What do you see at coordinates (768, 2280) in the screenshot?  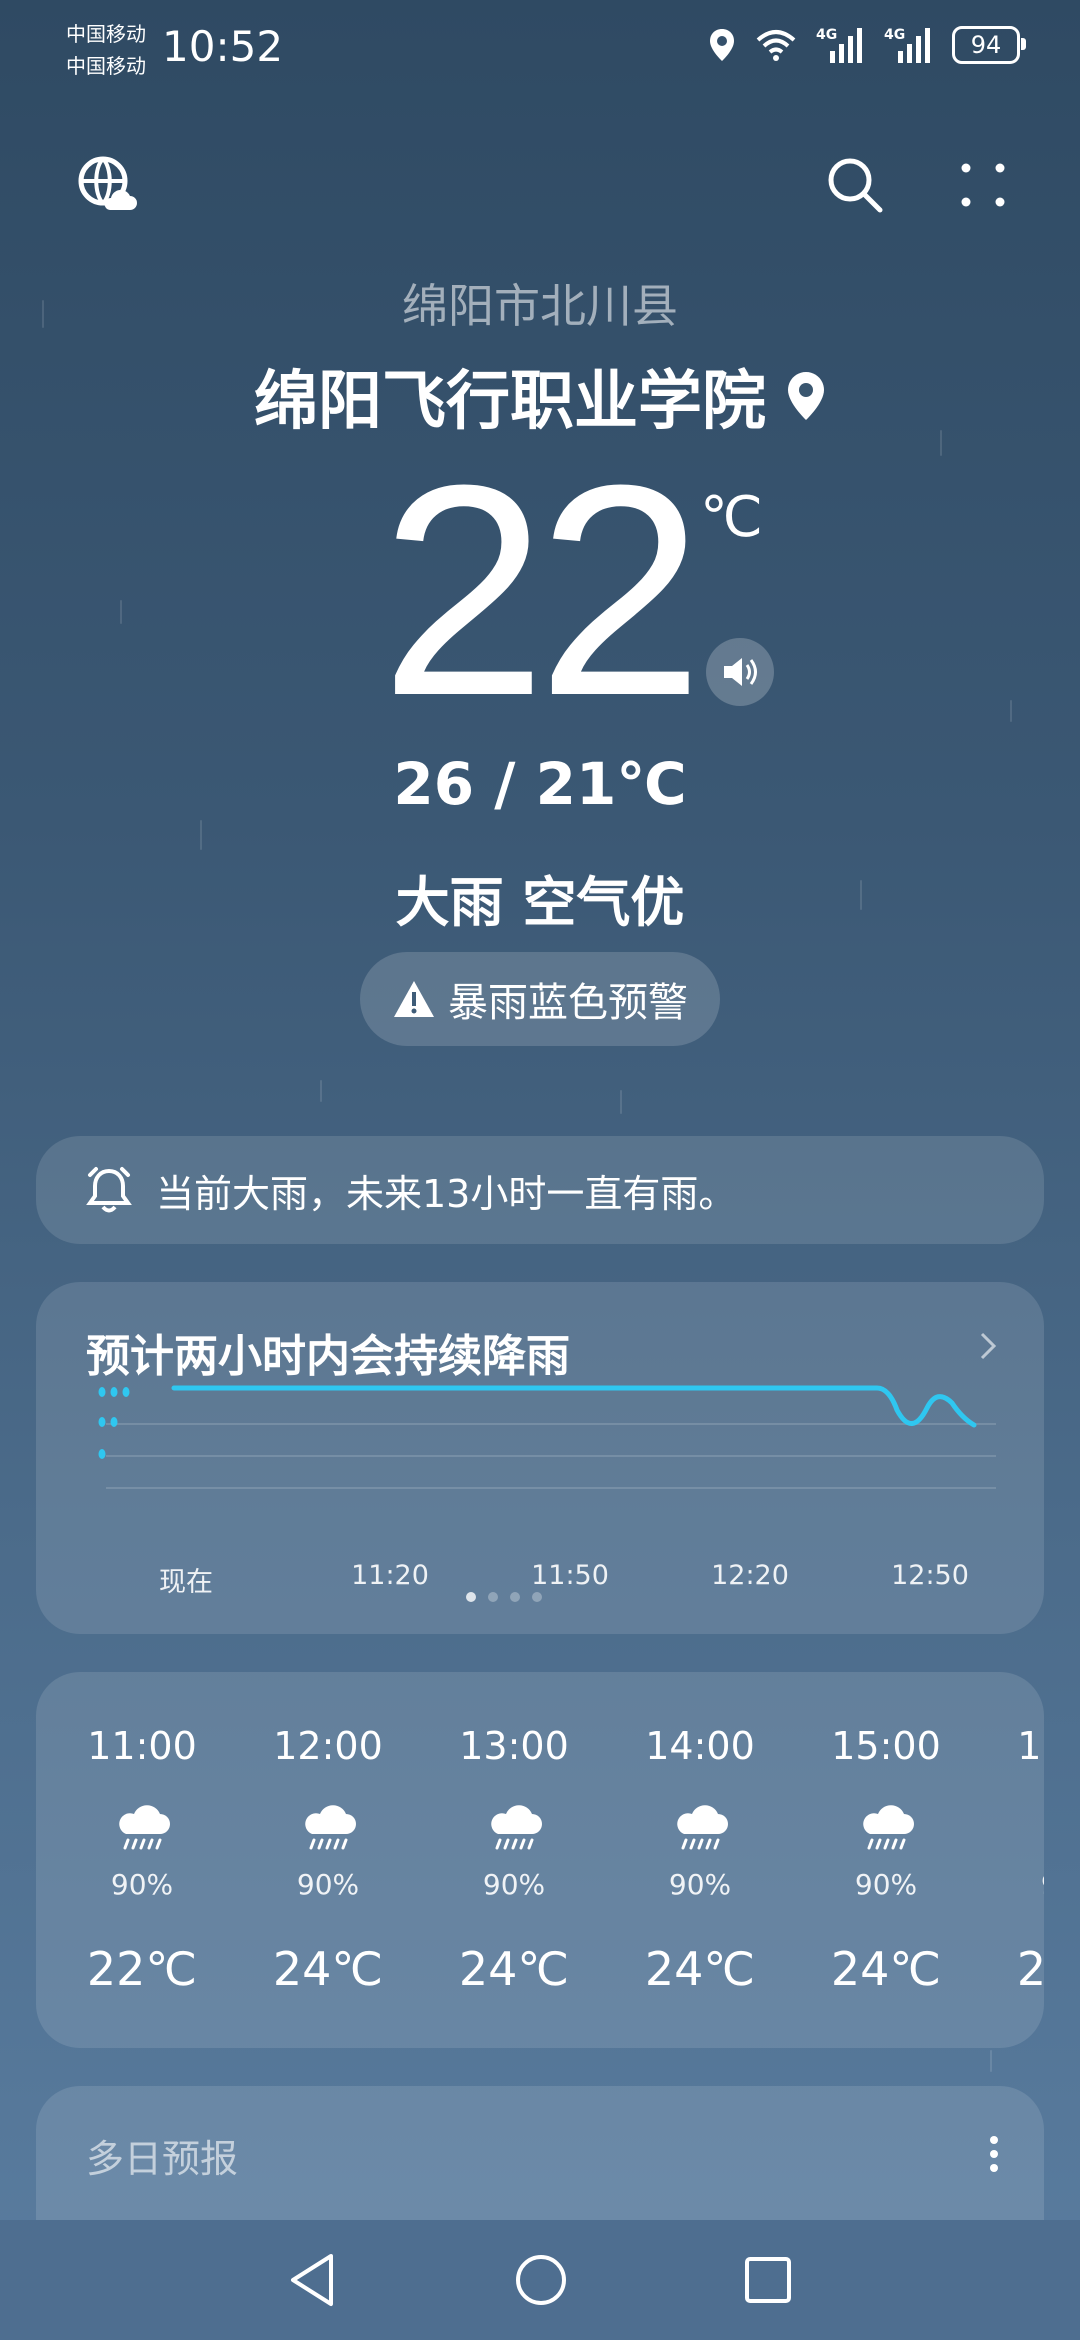 I see `recents-icon` at bounding box center [768, 2280].